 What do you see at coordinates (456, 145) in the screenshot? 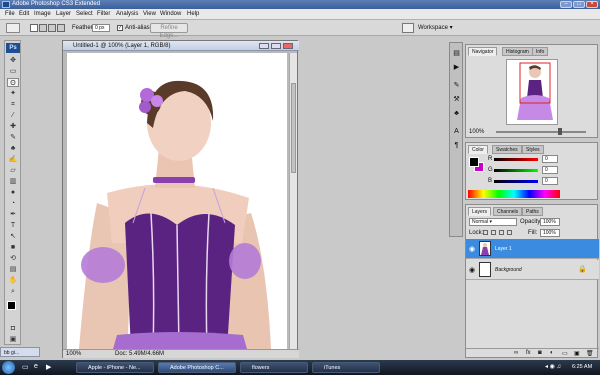
I see `paragraph-panel-icon: ¶` at bounding box center [456, 145].